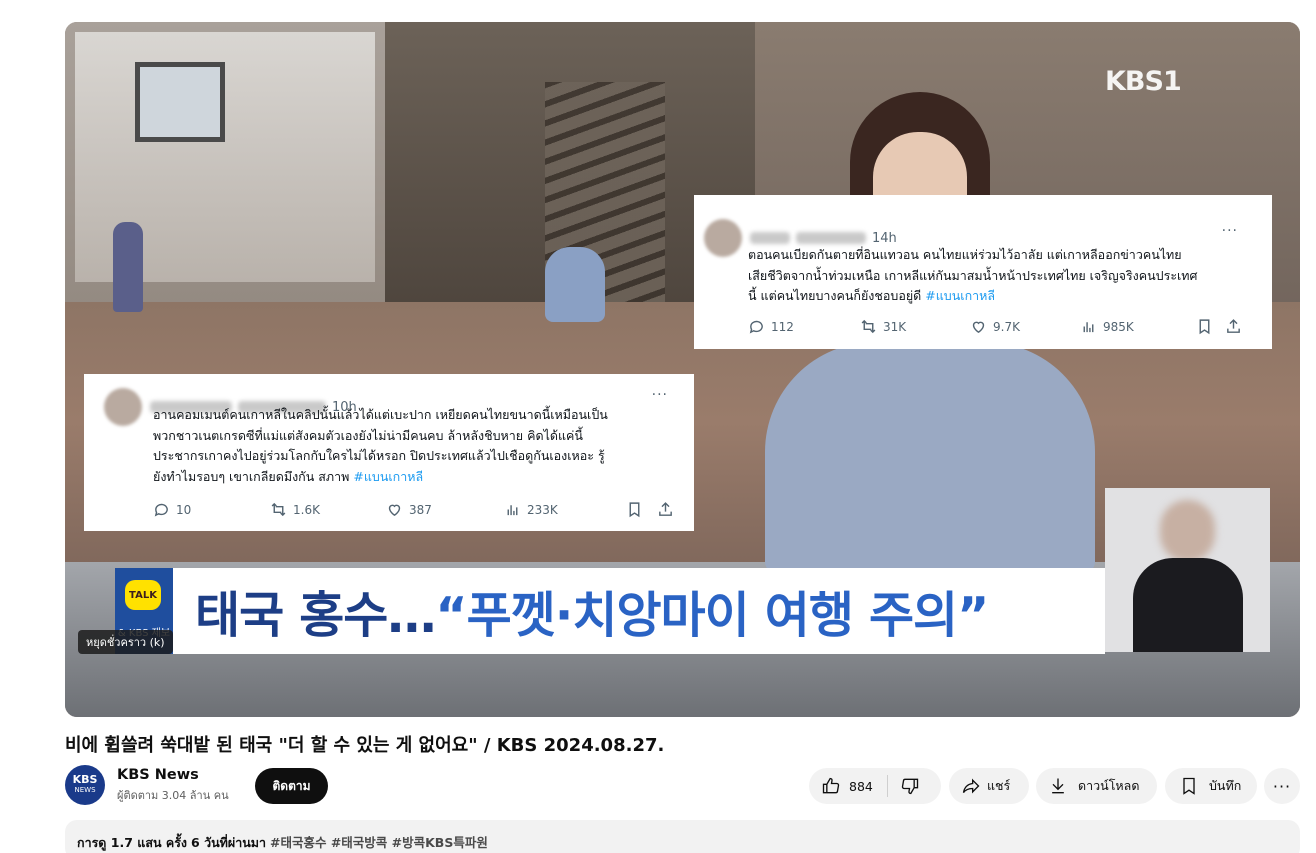 The width and height of the screenshot is (1316, 853). I want to click on sign-language-interpreter, so click(1187, 570).